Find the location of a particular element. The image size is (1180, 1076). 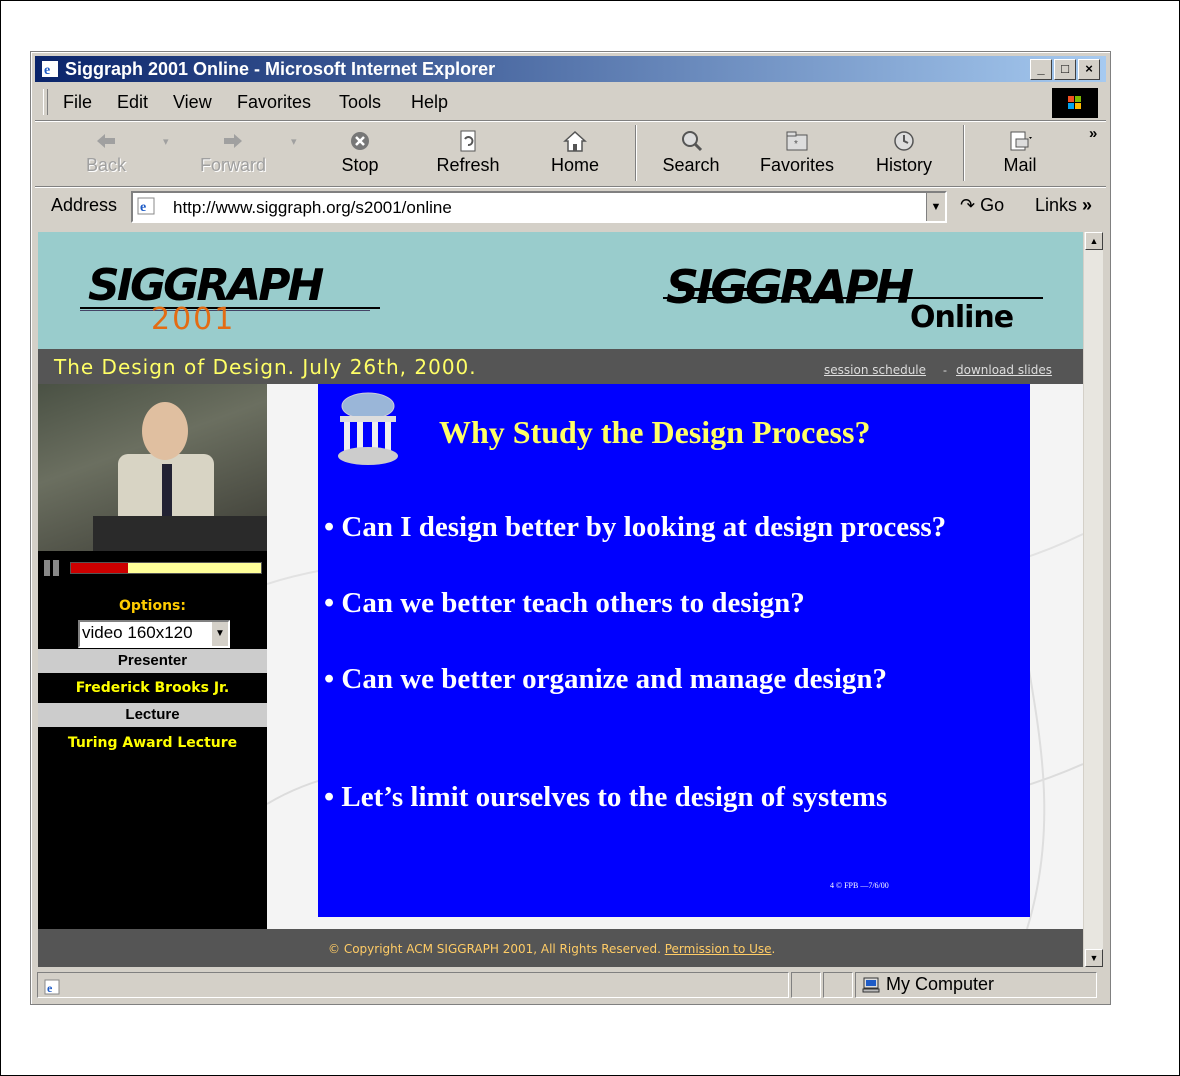

menu-view: View is located at coordinates (192, 102).